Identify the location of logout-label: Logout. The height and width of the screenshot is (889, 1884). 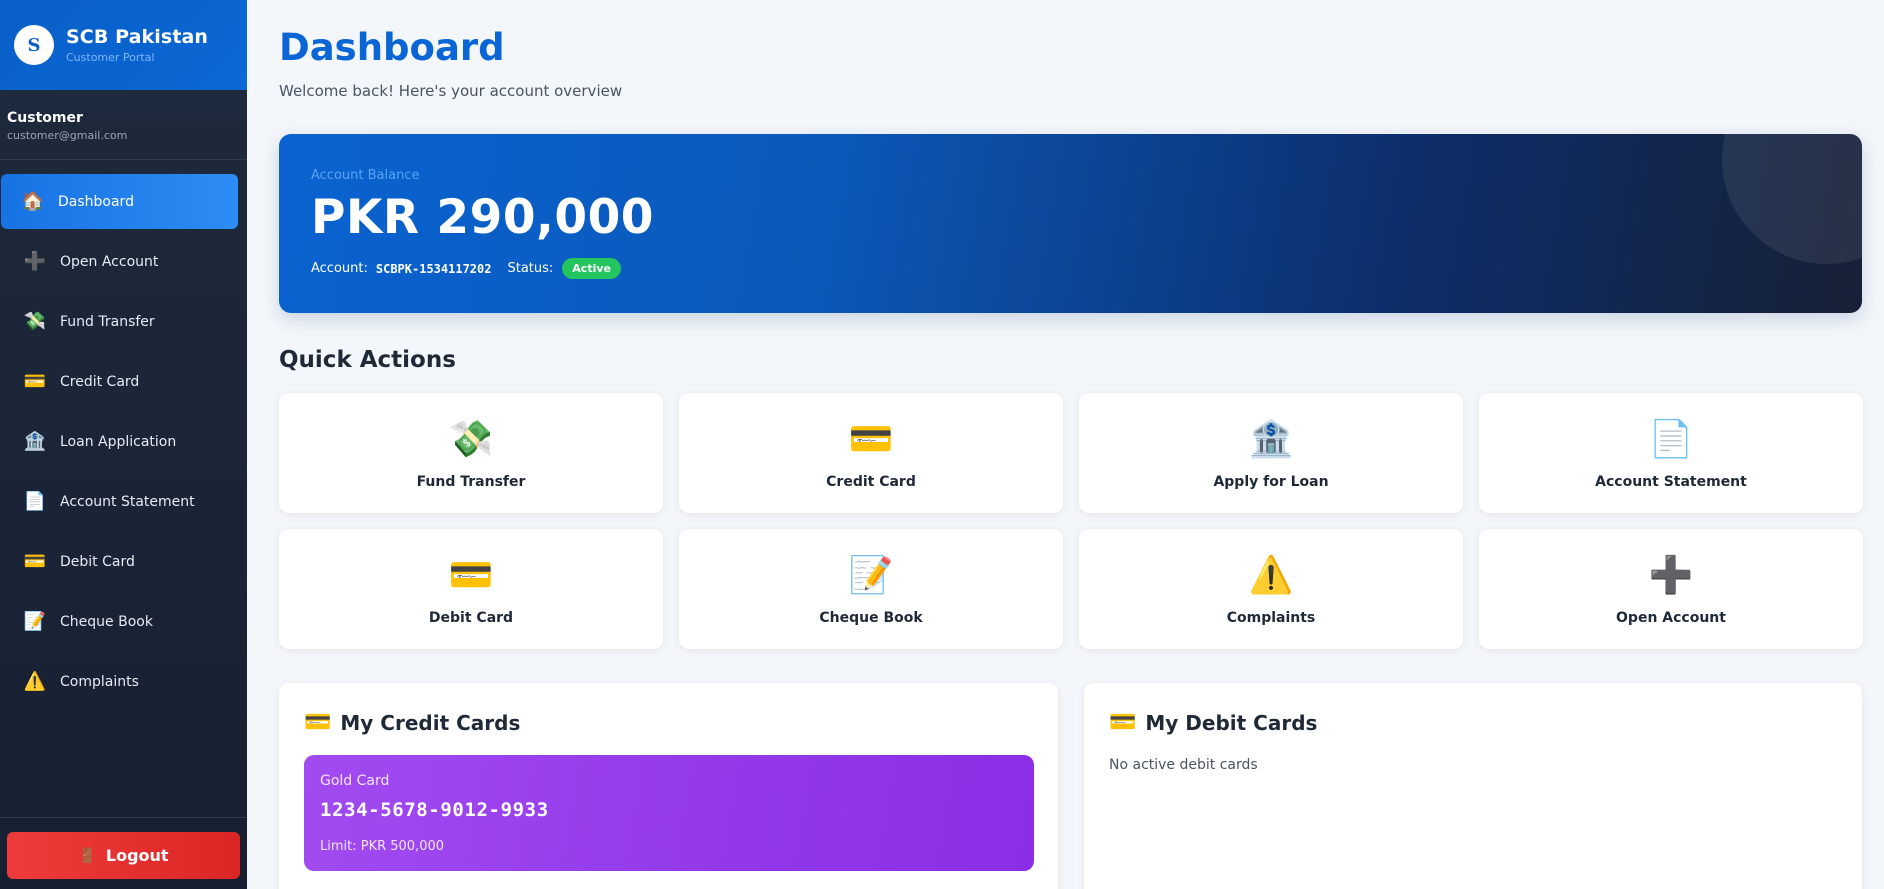
(137, 855).